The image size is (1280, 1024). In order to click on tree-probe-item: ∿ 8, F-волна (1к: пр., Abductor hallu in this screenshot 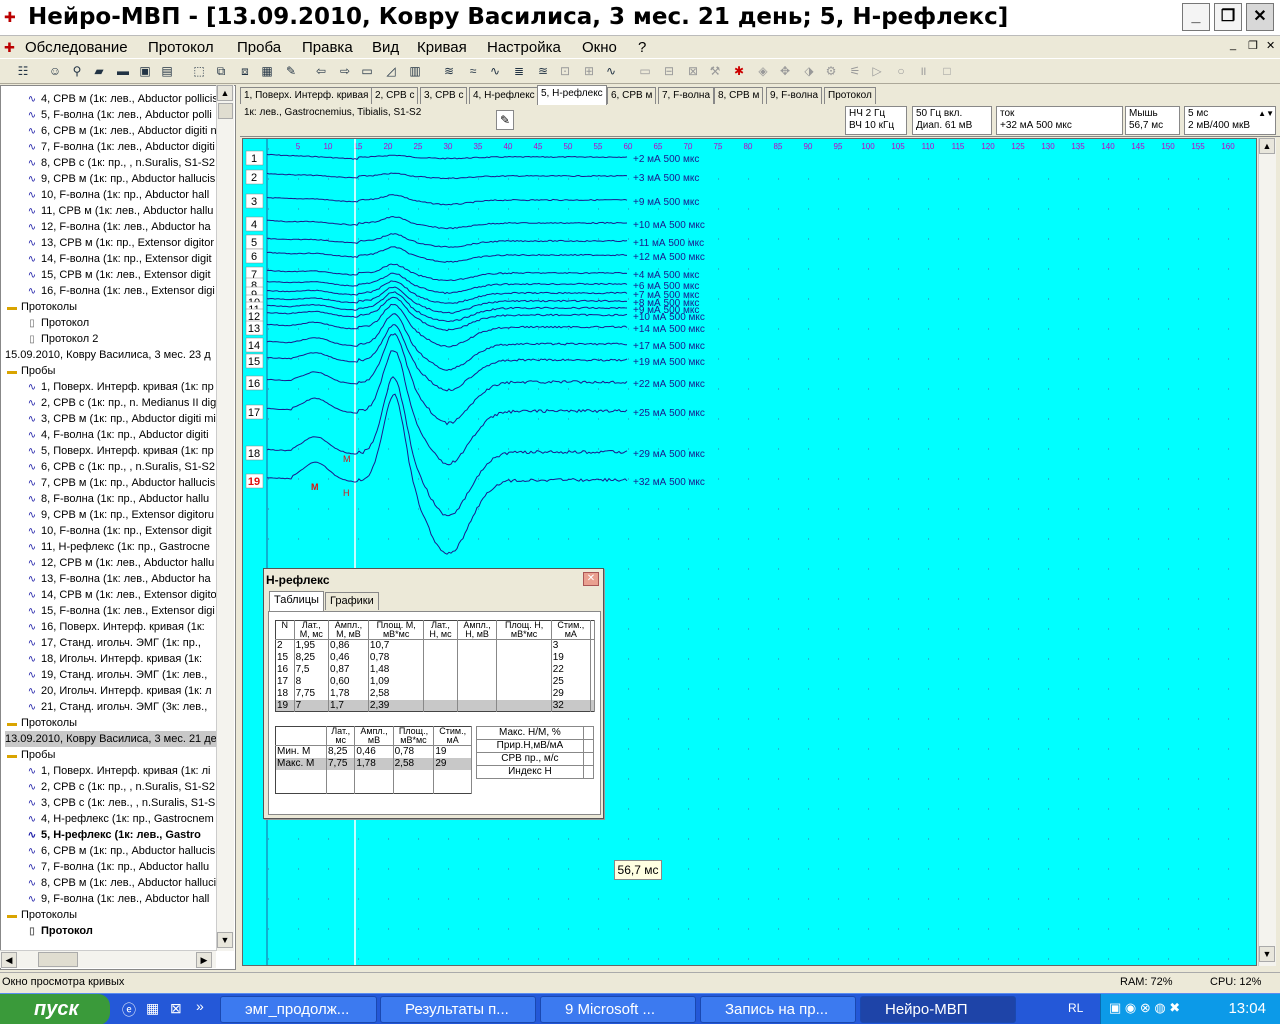, I will do `click(117, 499)`.